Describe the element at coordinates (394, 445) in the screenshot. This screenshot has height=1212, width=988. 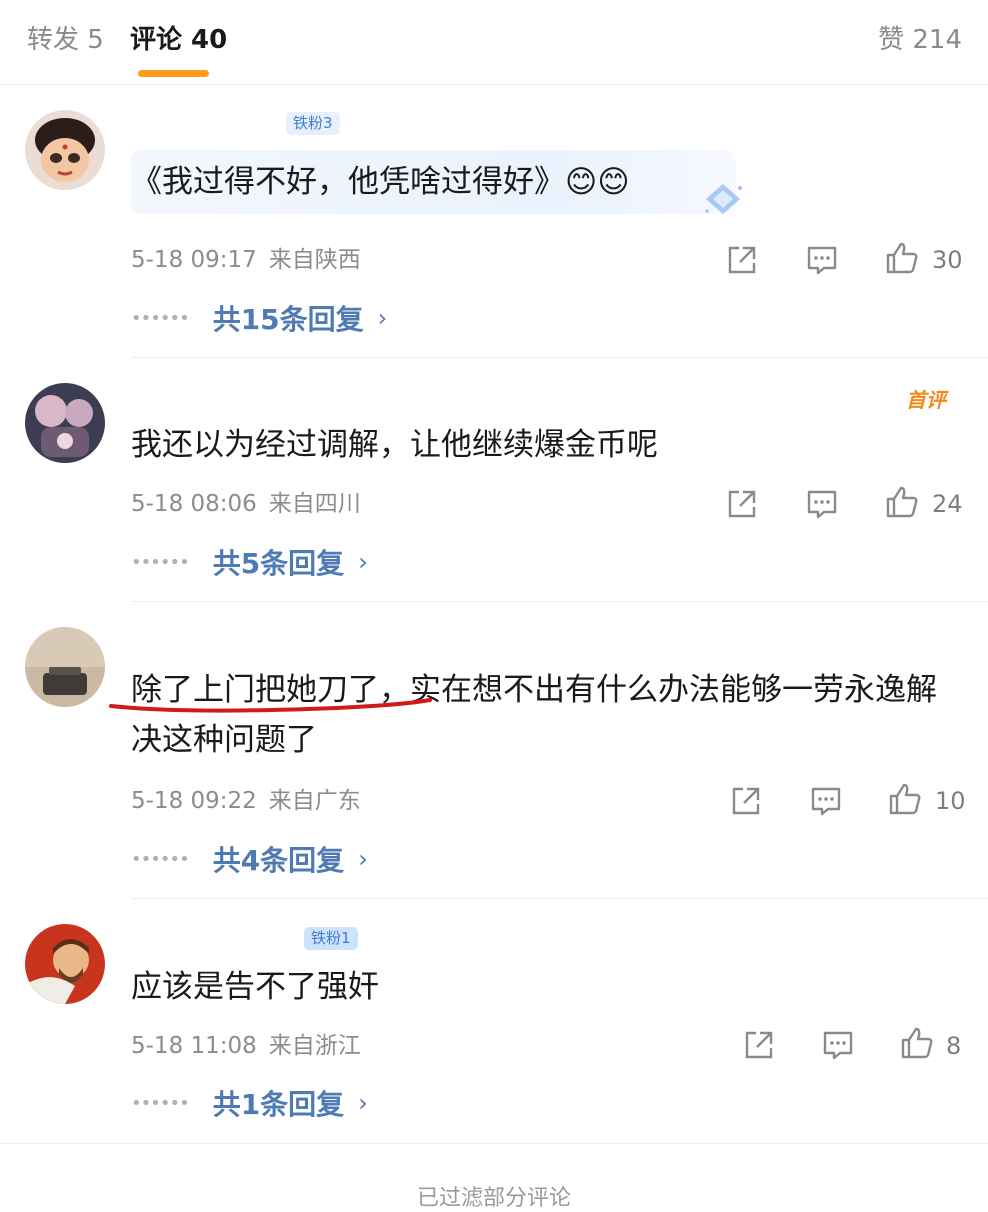
I see `comment-text: 我还以为经过调解，让他继续爆金币呢` at that location.